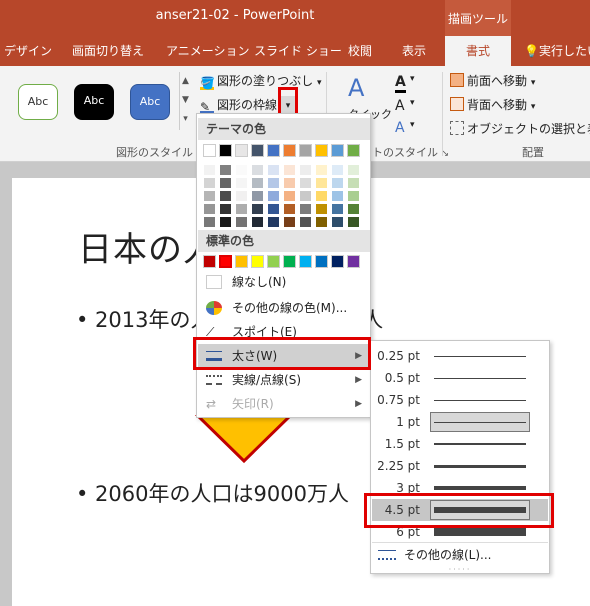  I want to click on weight-option: 0.5 pt, so click(460, 378).